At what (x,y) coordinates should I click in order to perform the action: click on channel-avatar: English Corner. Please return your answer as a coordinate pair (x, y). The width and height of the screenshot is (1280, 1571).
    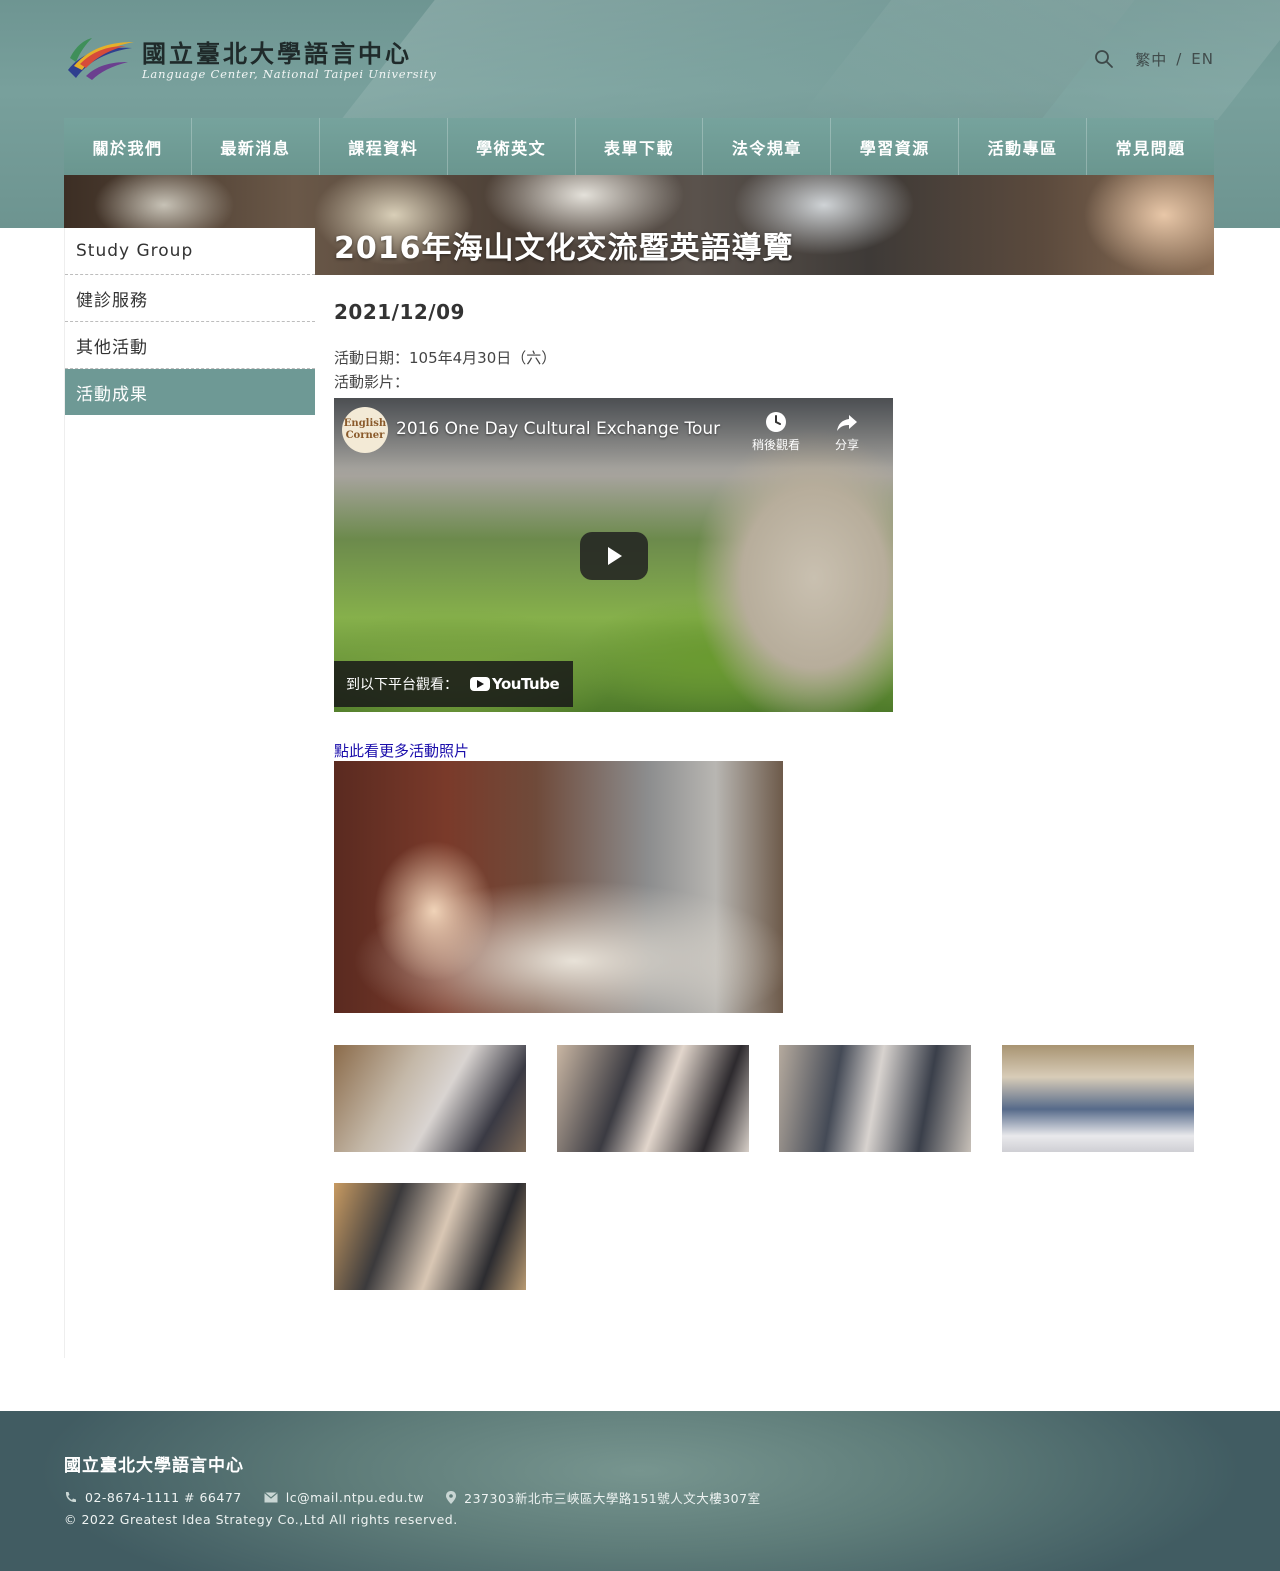
    Looking at the image, I should click on (365, 430).